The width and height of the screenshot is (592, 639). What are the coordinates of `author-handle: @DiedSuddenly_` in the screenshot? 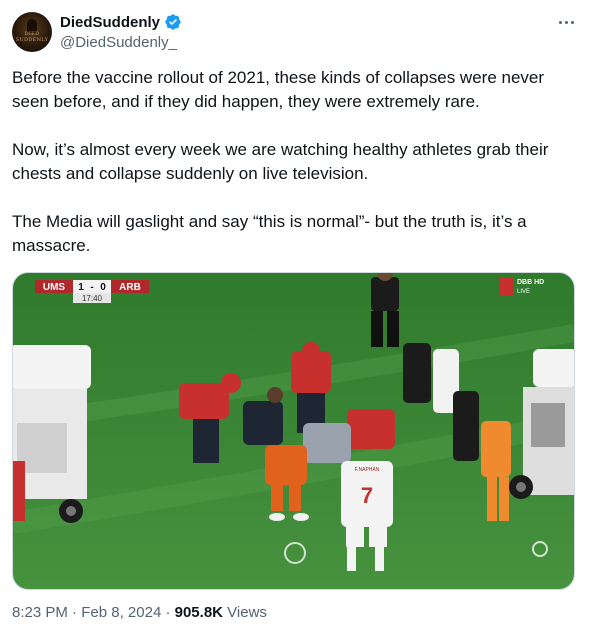 It's located at (118, 42).